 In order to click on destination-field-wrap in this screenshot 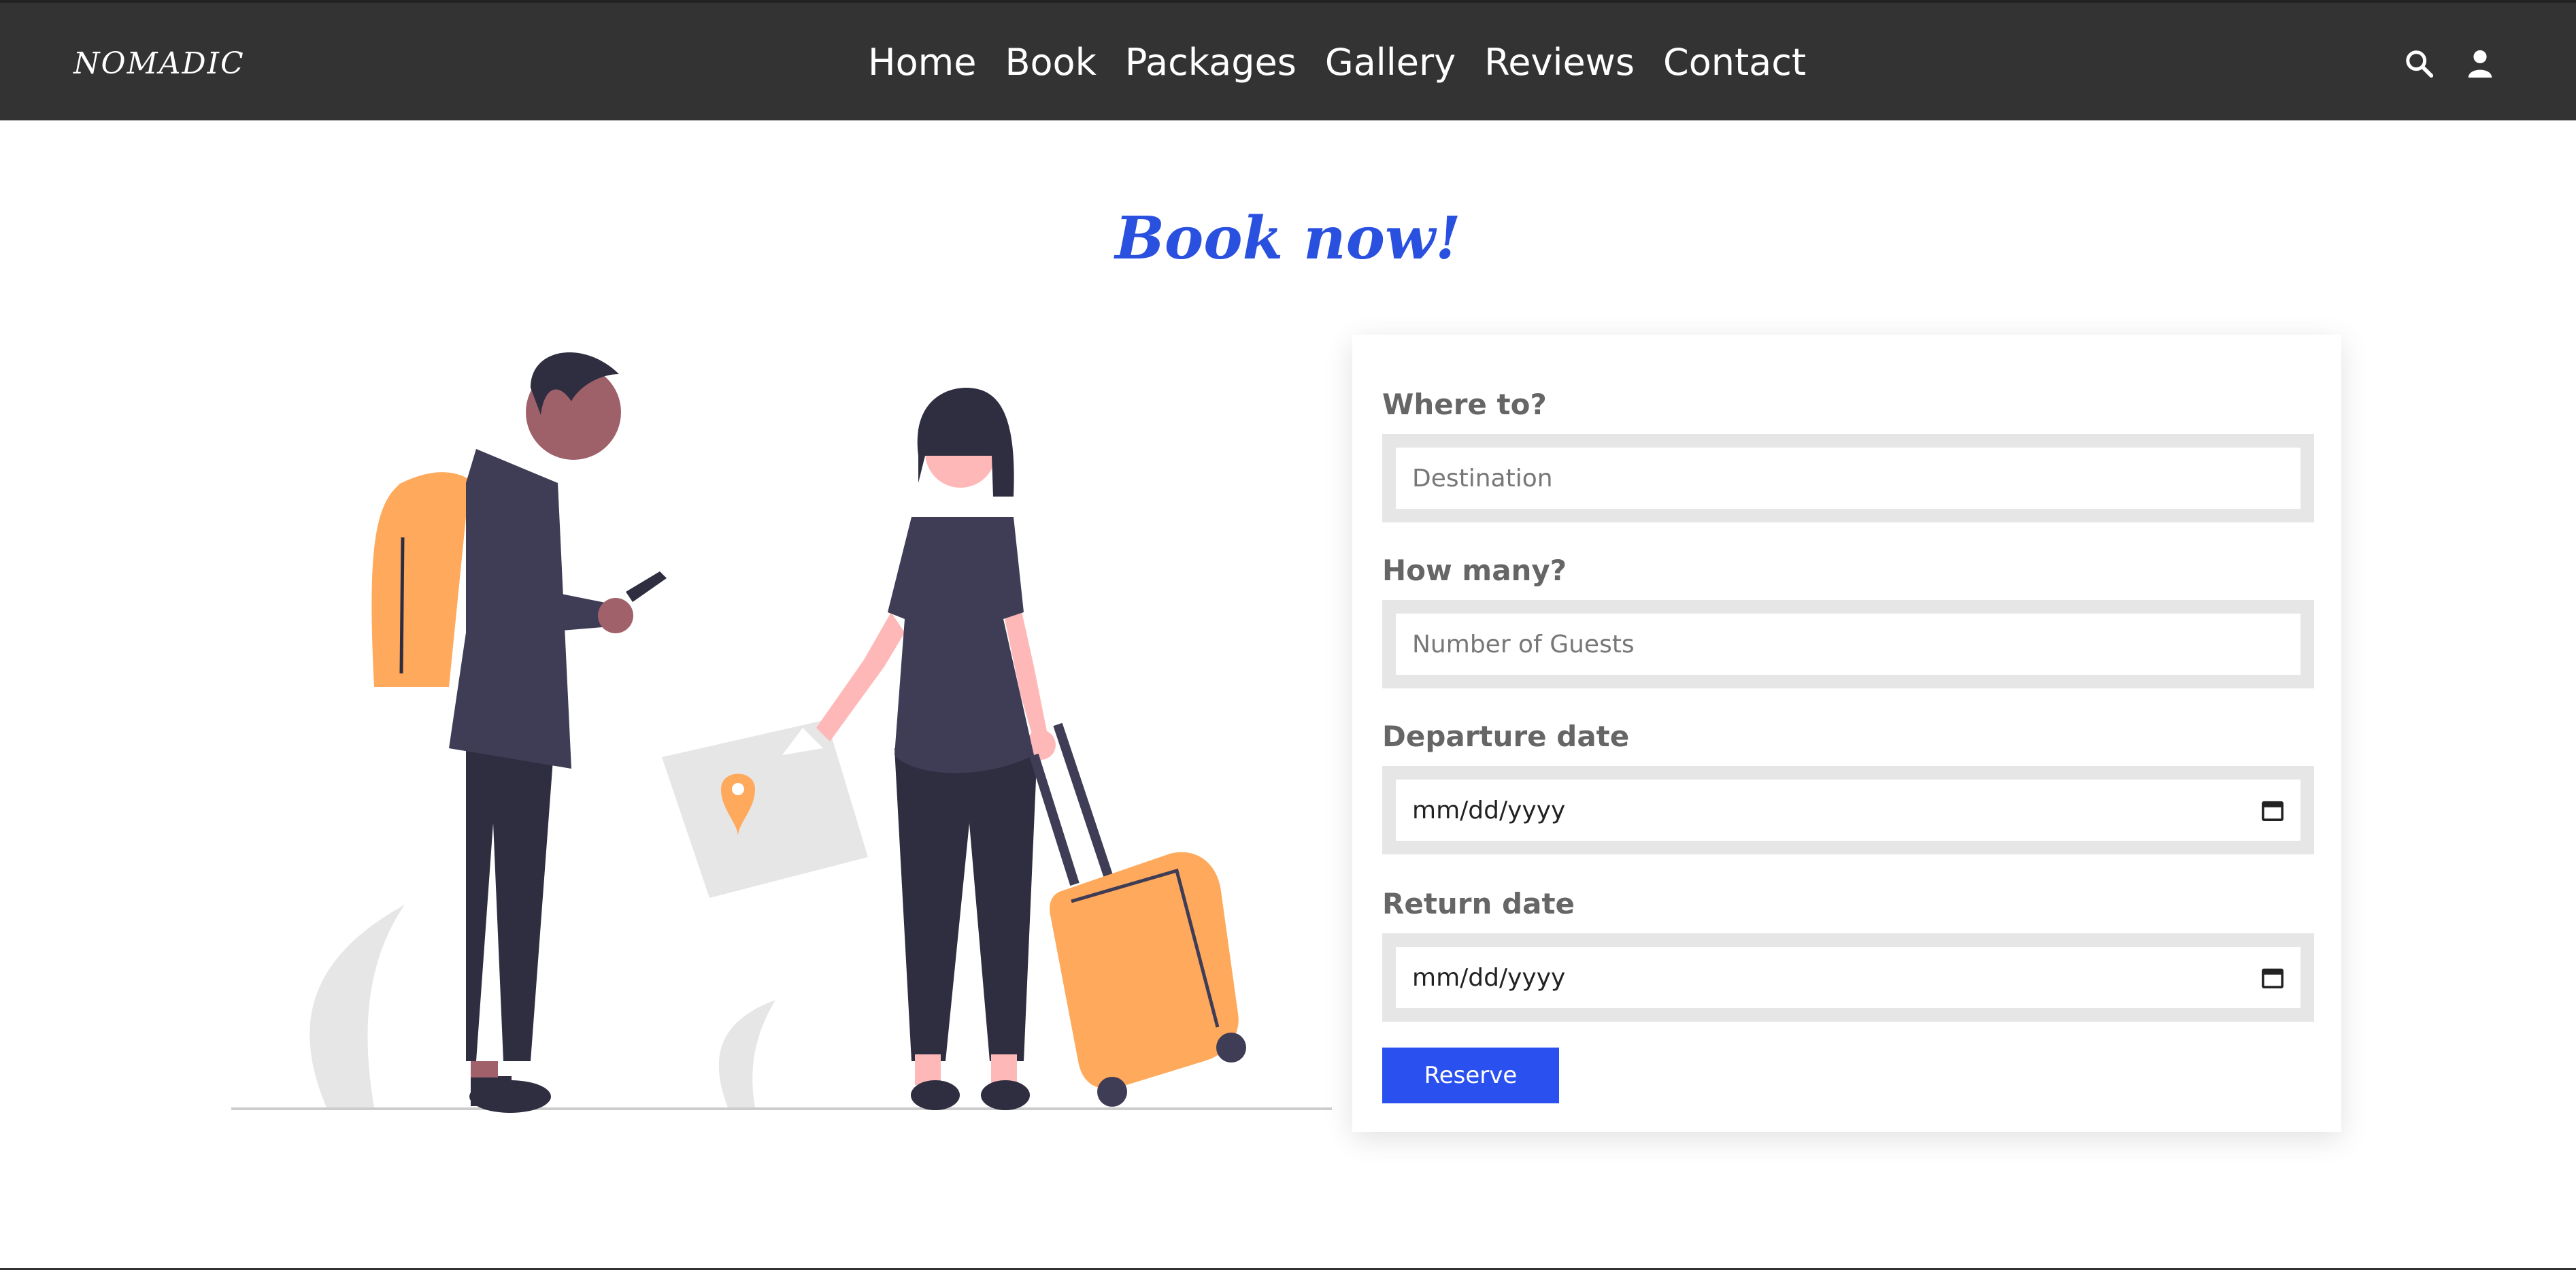, I will do `click(1848, 478)`.